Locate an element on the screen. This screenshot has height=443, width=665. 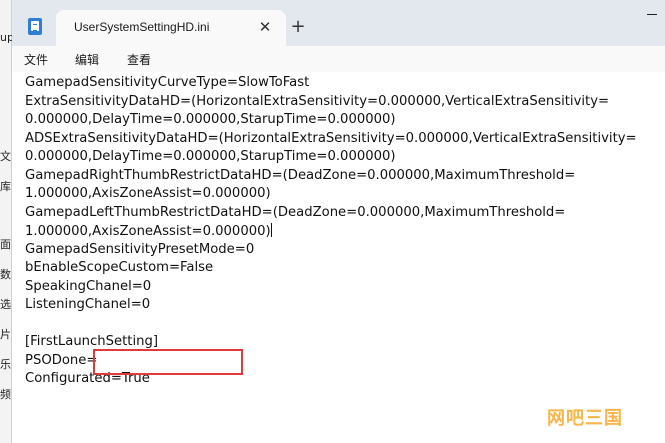
editor-line-with-caret: 1.000000,AxisZoneAssist=0.000000) is located at coordinates (148, 231).